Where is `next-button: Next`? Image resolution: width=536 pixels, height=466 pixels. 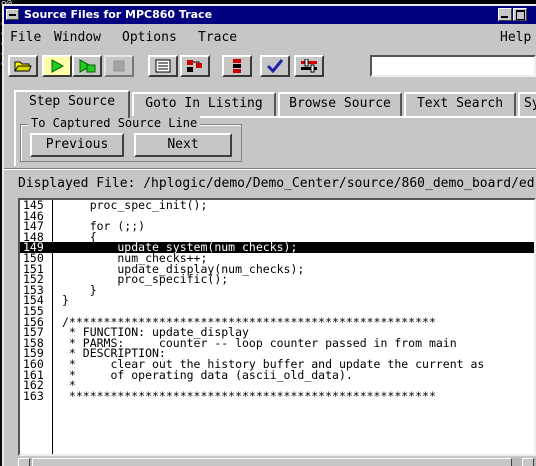
next-button: Next is located at coordinates (183, 145).